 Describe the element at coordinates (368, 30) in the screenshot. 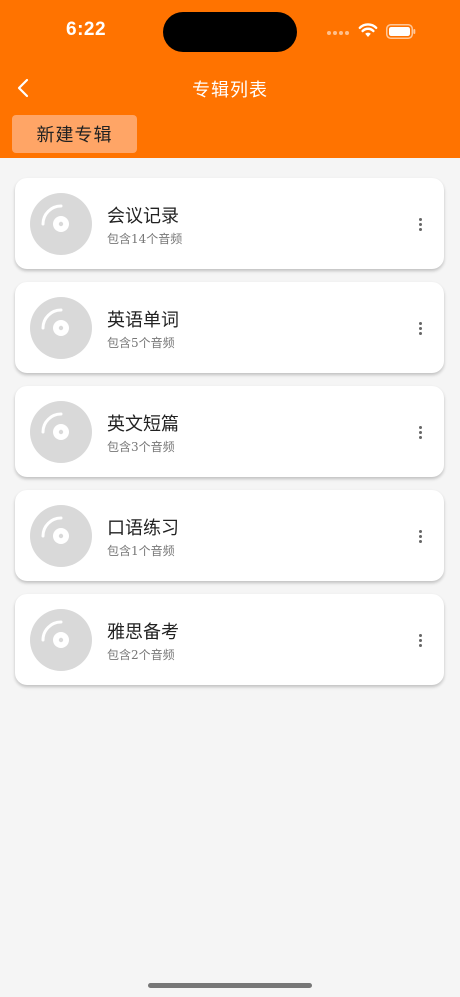

I see `wifi-icon` at that location.